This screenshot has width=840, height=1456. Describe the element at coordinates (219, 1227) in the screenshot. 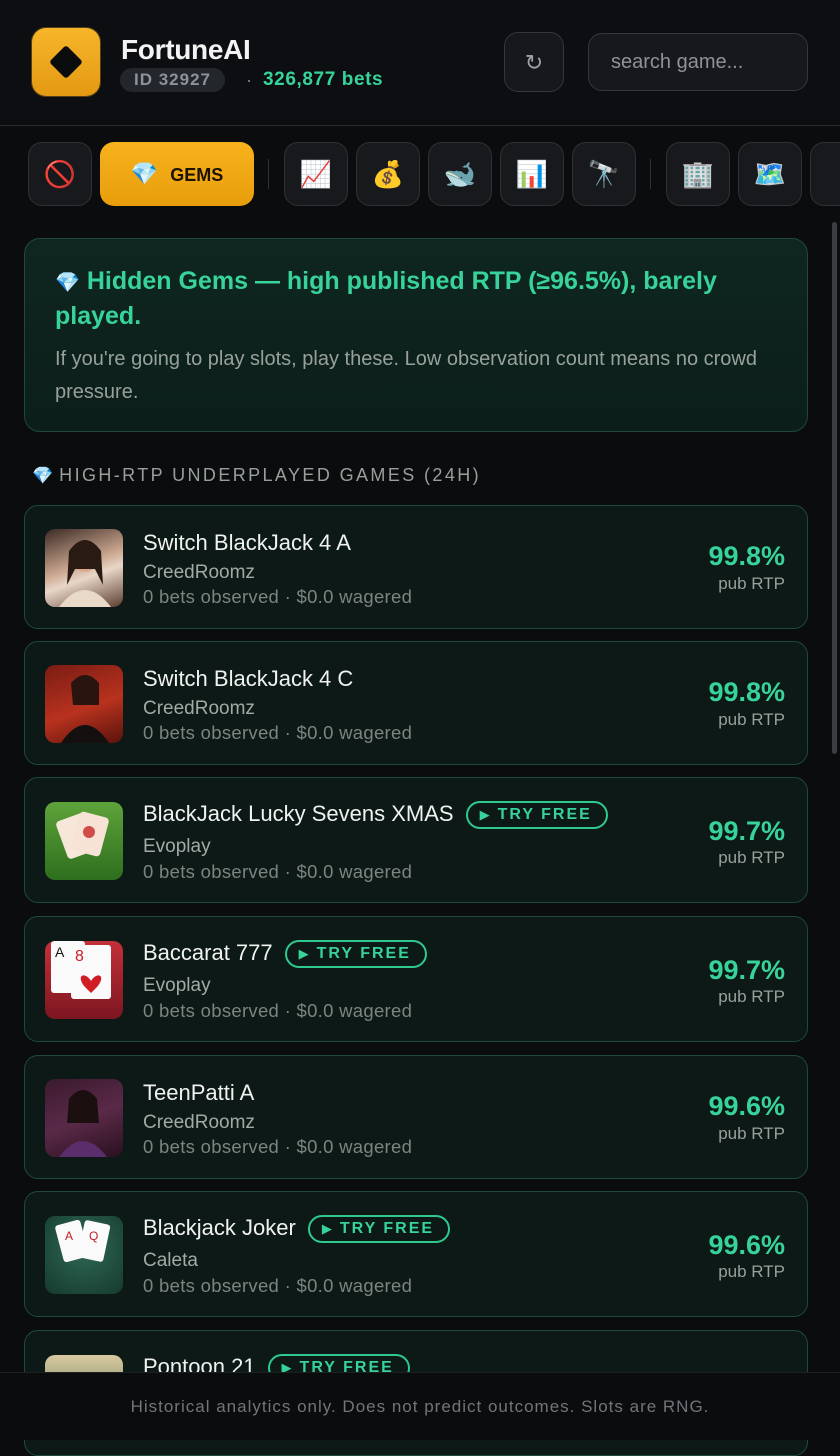

I see `game-title: Blackjack Joker` at that location.